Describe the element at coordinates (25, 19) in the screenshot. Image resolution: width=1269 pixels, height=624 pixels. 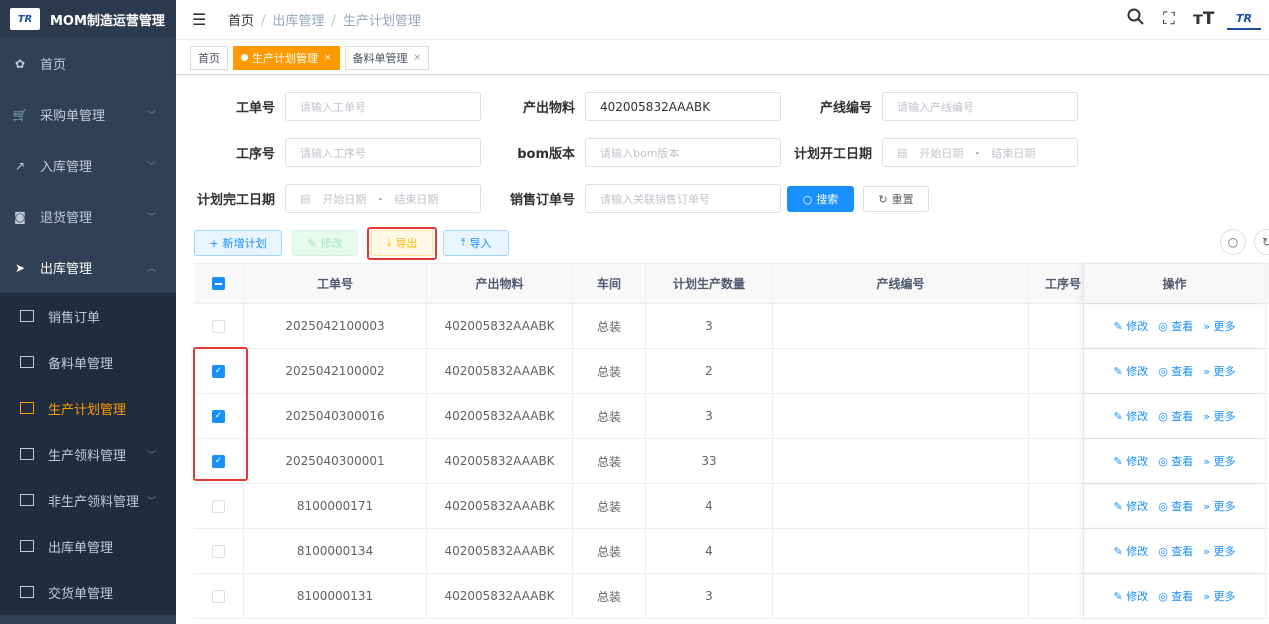
I see `brand-logo-icon: TR` at that location.